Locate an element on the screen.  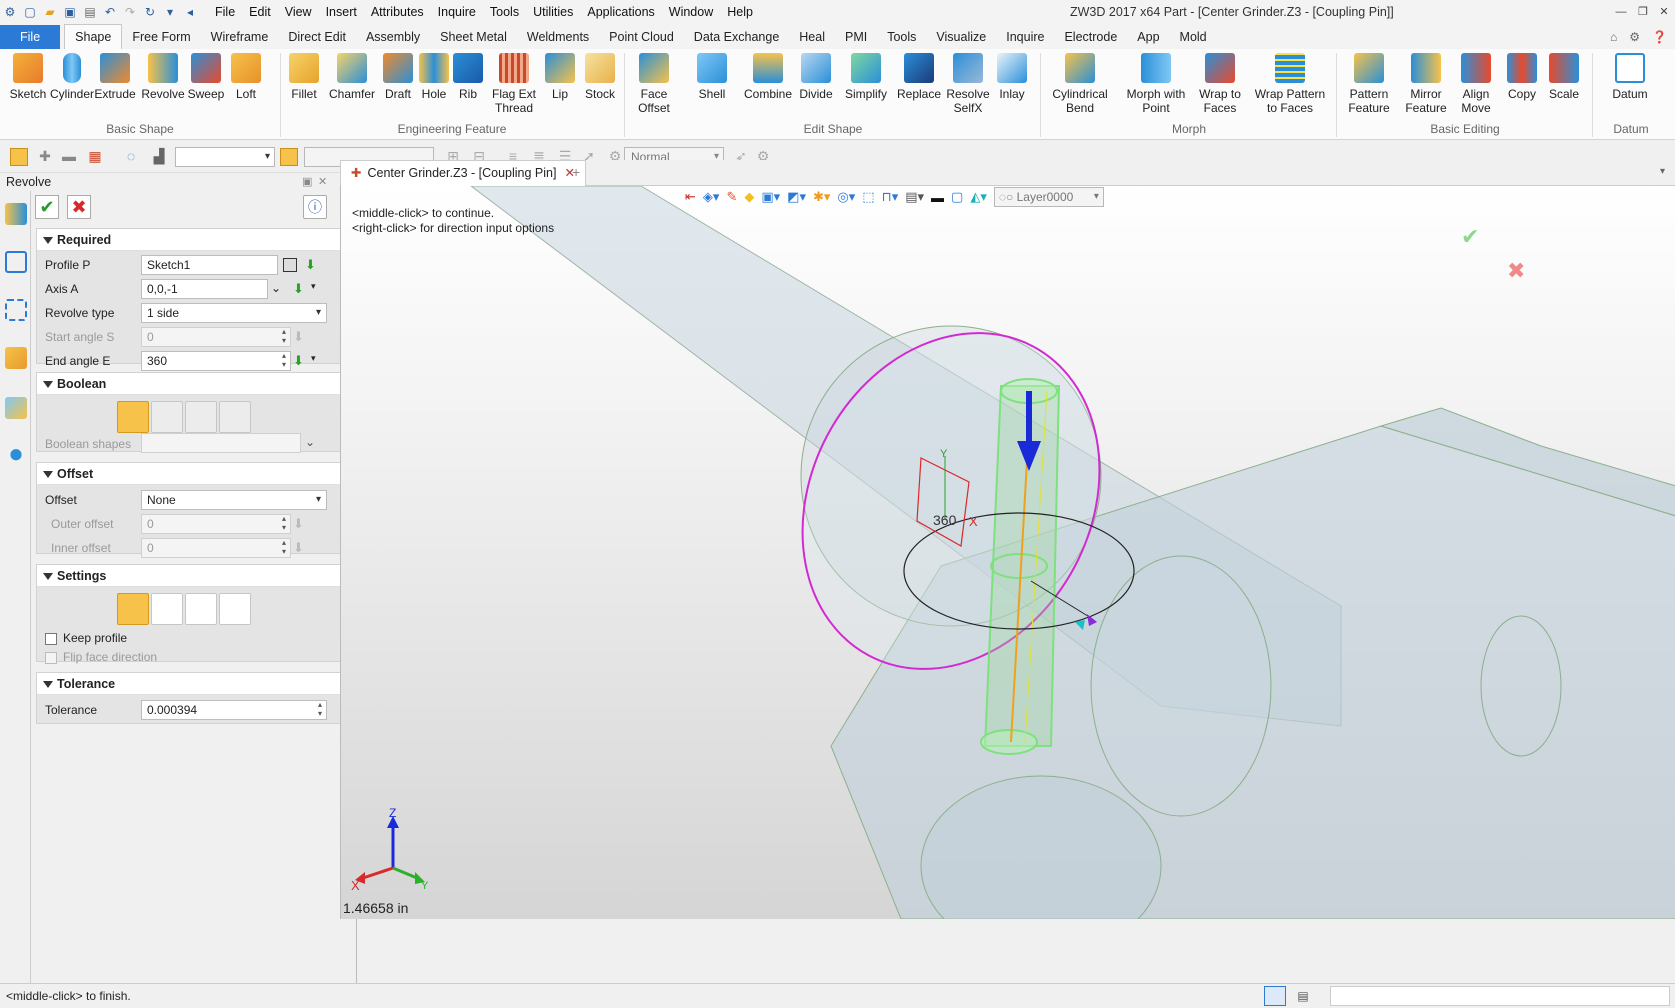
morph-with-point-button: Morph with Point is located at coordinates (1156, 84).